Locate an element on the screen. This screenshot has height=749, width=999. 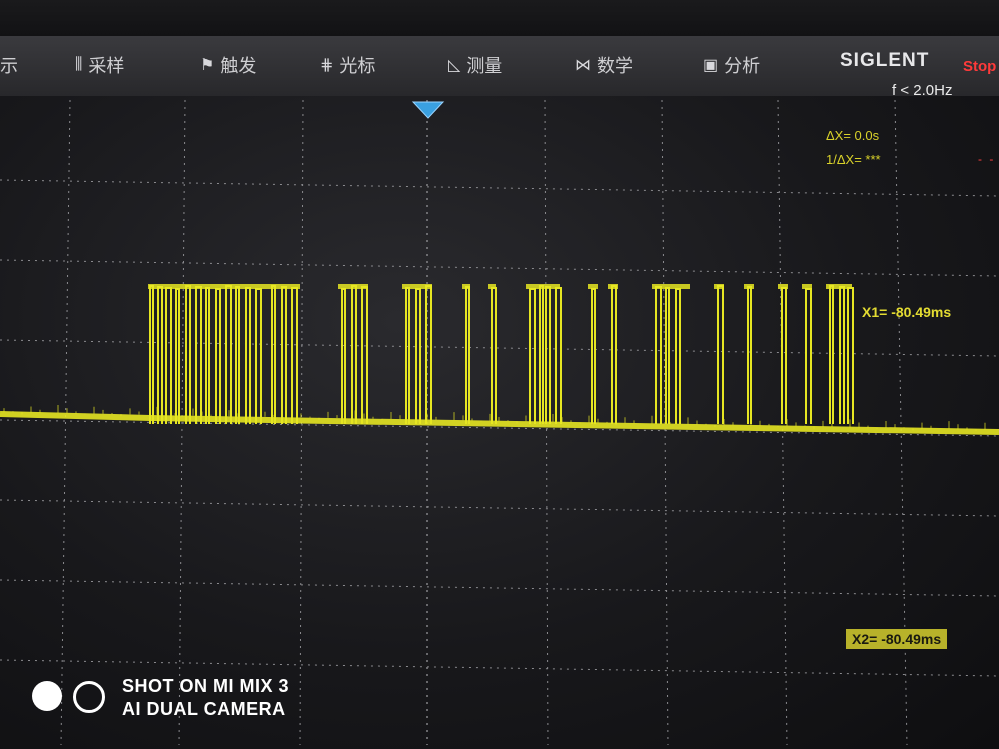
camera-watermark-ring is located at coordinates (89, 697).